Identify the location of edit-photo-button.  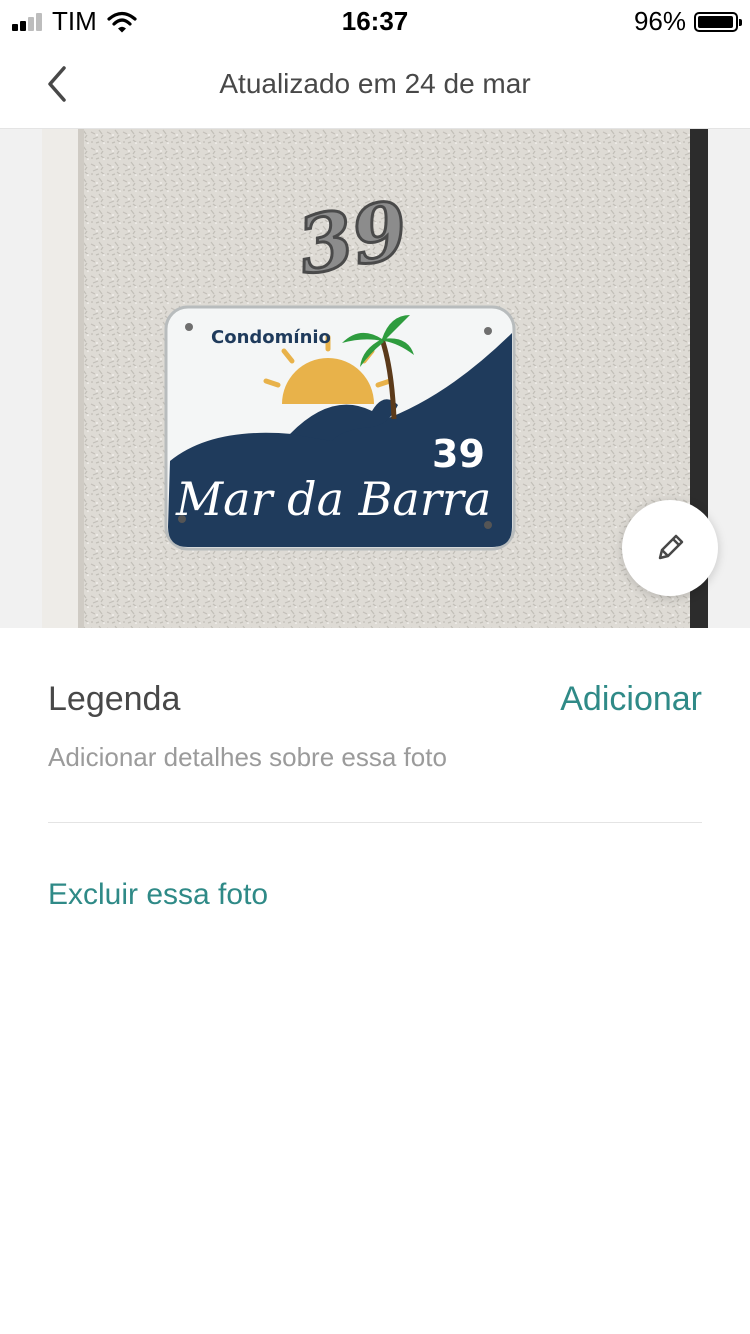
(670, 548).